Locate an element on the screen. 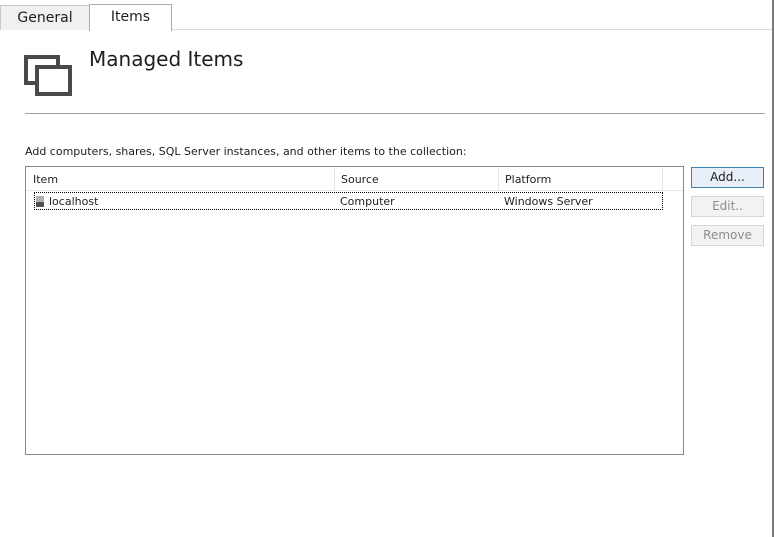 This screenshot has height=537, width=774. cell-platform: Windows Server is located at coordinates (548, 201).